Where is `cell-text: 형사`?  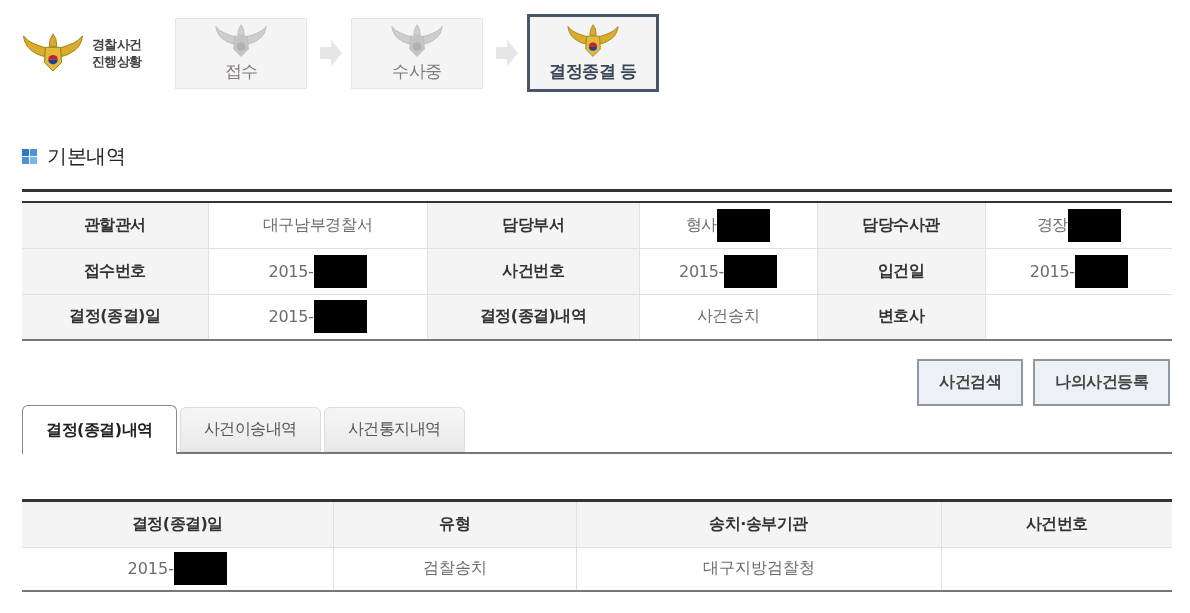
cell-text: 형사 is located at coordinates (701, 225).